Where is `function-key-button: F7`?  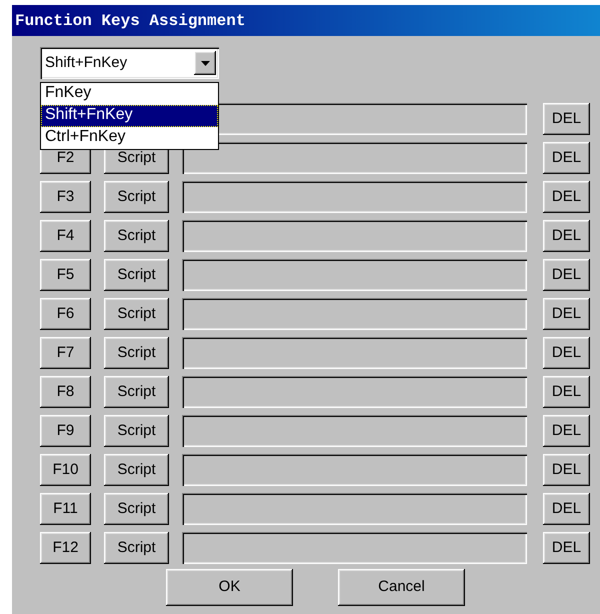
function-key-button: F7 is located at coordinates (65, 353).